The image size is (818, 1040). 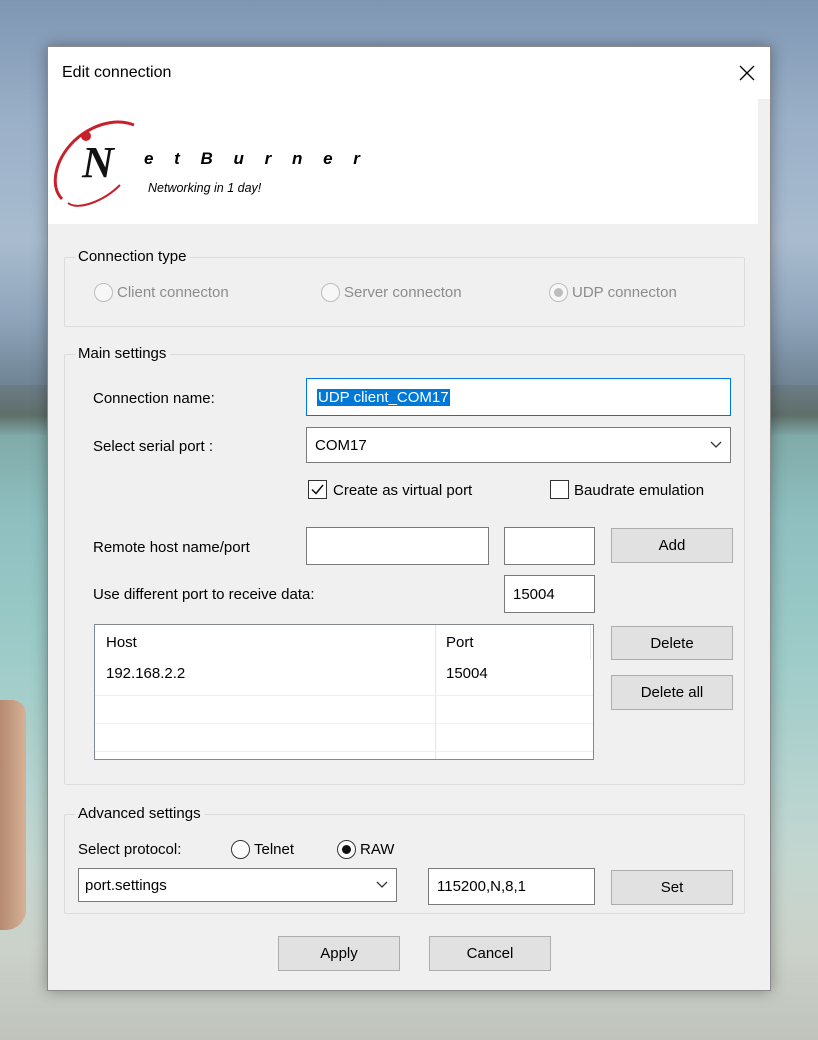 What do you see at coordinates (173, 292) in the screenshot?
I see `client-connection-label: Client connecton` at bounding box center [173, 292].